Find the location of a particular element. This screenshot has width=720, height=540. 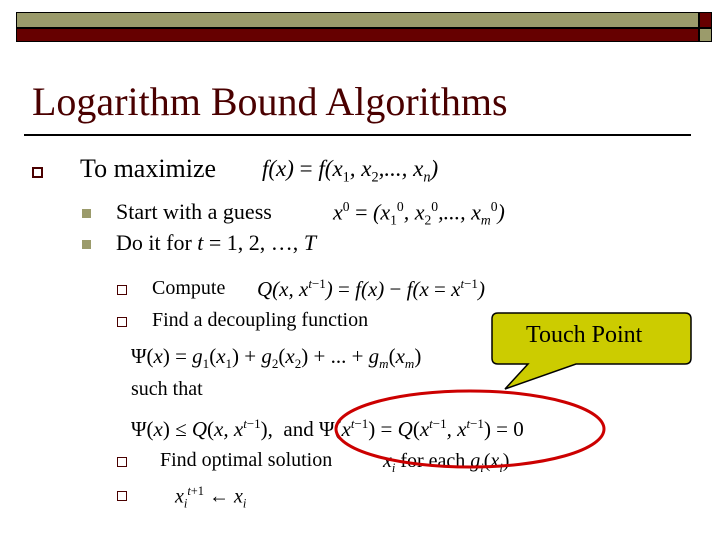

touch-point-ellipse is located at coordinates (470, 429).